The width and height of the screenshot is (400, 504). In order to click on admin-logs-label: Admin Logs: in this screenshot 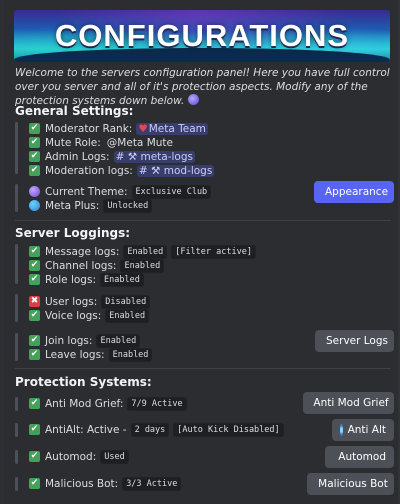, I will do `click(77, 156)`.